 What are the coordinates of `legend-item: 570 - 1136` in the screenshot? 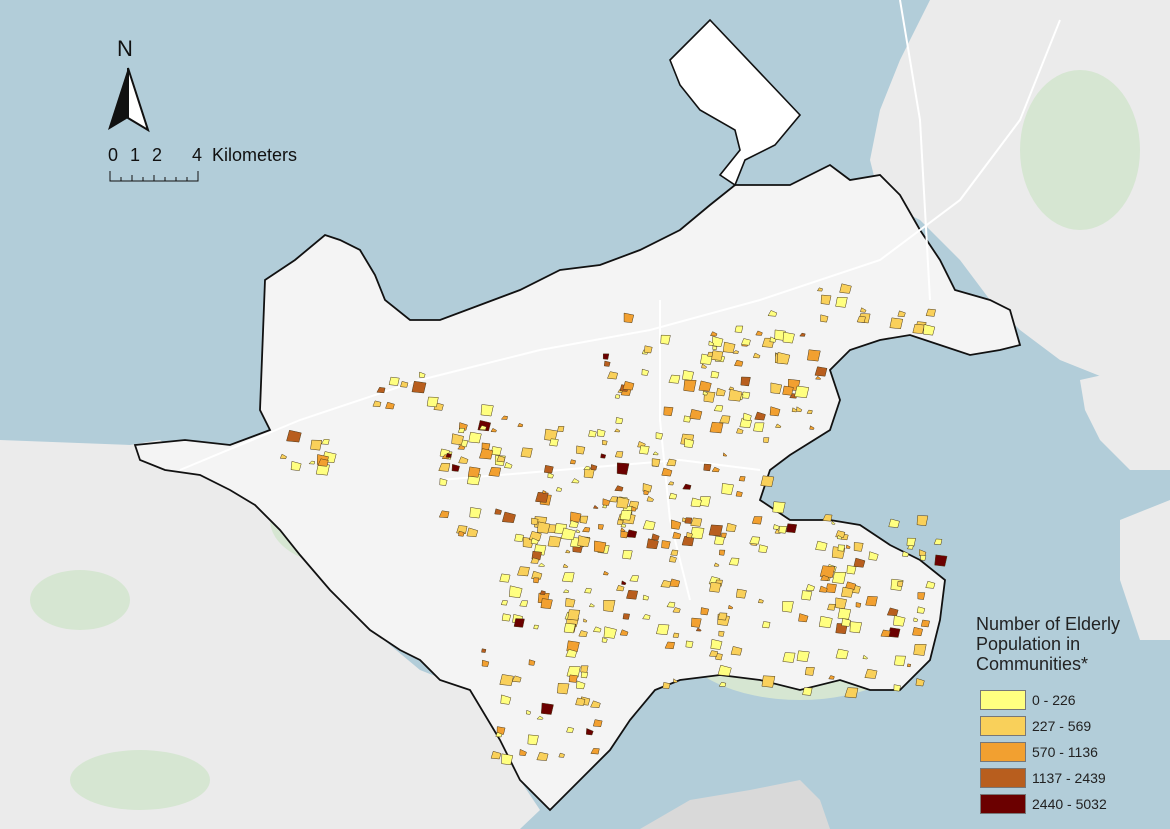 It's located at (1071, 752).